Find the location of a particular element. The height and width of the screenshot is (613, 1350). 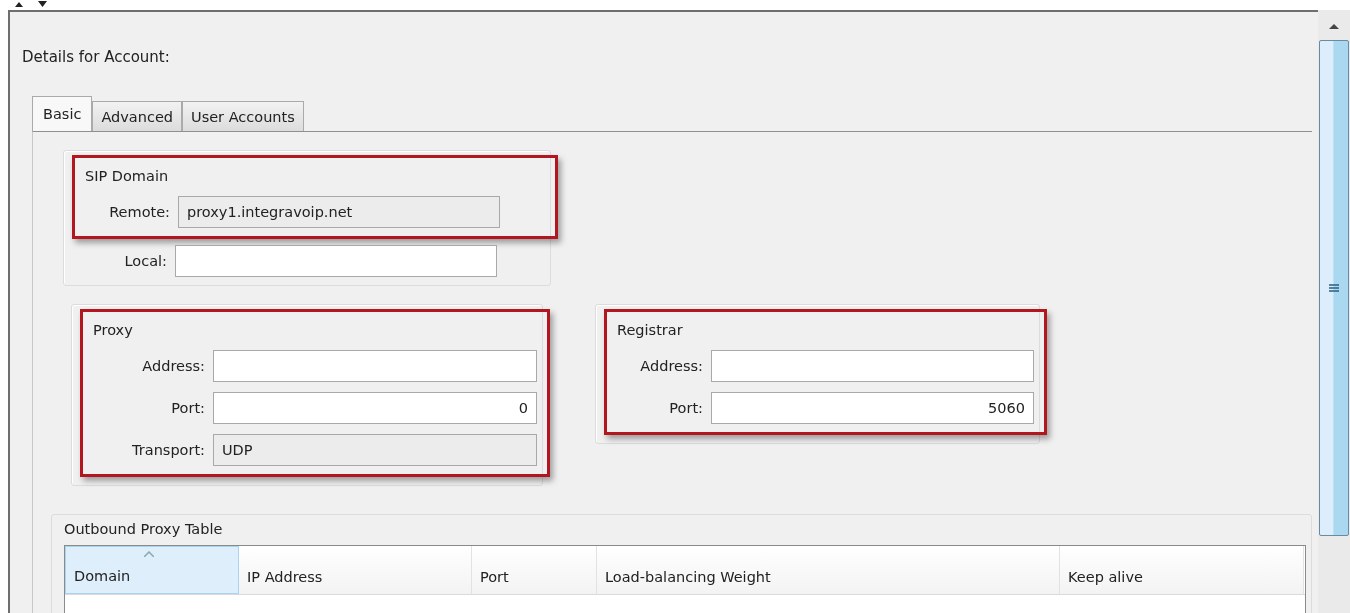

group-title: SIP Domain is located at coordinates (127, 176).